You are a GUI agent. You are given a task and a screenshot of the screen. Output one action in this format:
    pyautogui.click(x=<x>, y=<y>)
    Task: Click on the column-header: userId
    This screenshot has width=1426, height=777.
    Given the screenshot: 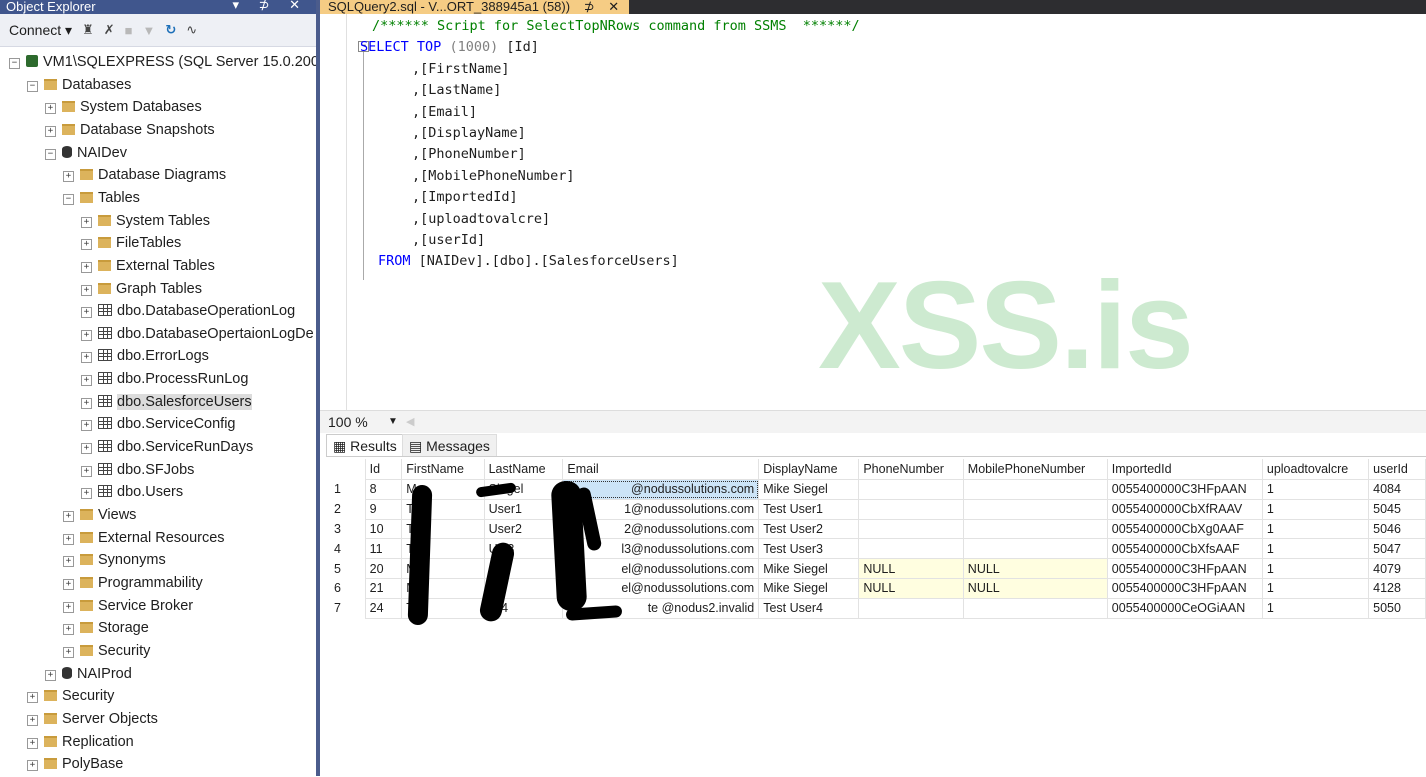 What is the action you would take?
    pyautogui.click(x=1397, y=469)
    